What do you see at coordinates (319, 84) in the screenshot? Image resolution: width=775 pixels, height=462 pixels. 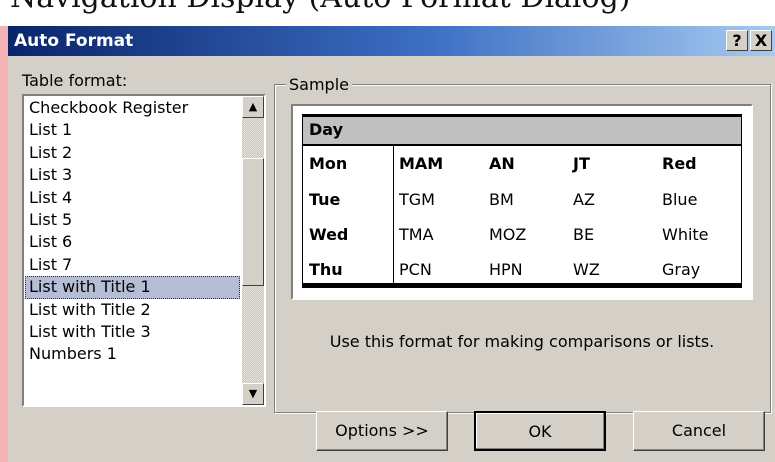 I see `sample-label: Sample` at bounding box center [319, 84].